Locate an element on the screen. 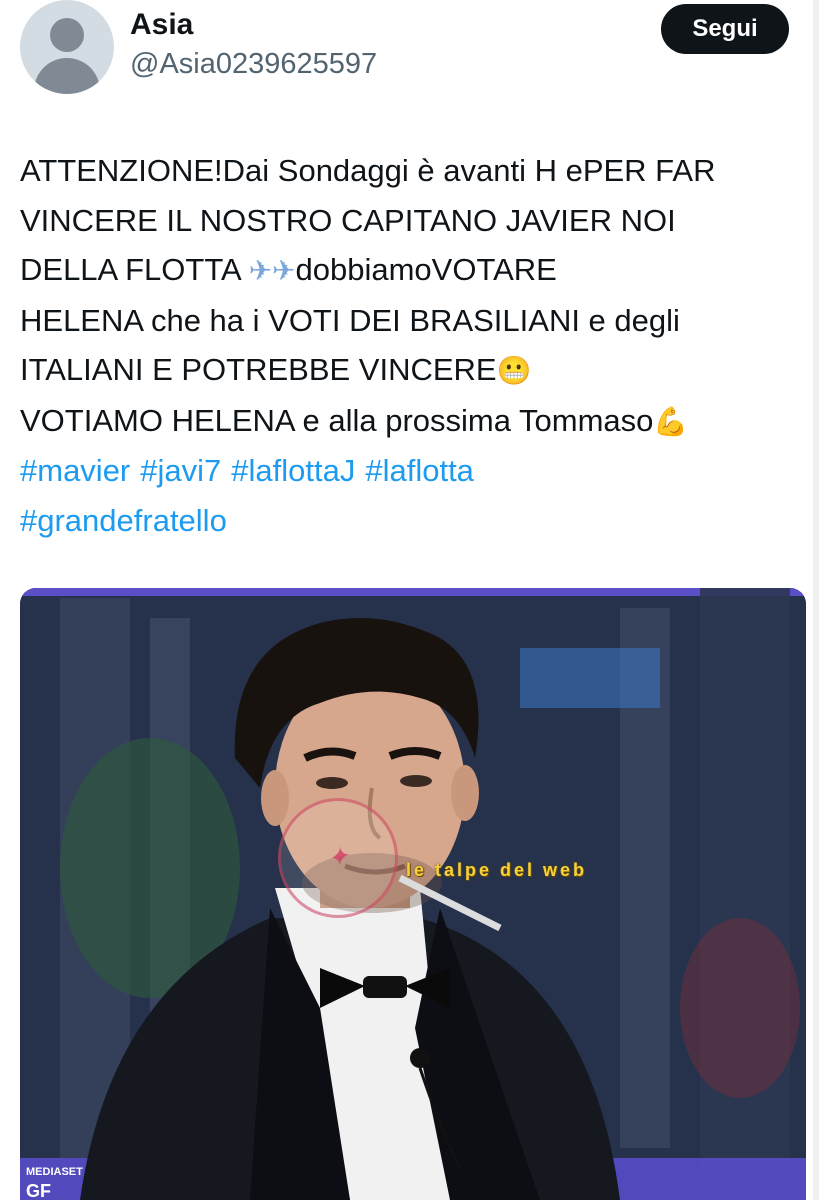 Image resolution: width=825 pixels, height=1200 pixels. tweet-line-3: DELLA FLOTTA ✈✈dobbiamoVOTARE is located at coordinates (415, 270).